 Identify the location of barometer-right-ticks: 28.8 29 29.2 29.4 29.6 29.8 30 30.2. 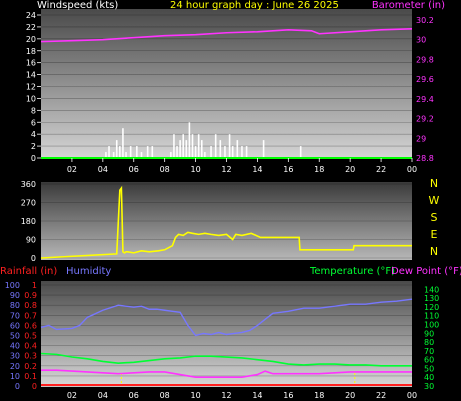
(425, 89).